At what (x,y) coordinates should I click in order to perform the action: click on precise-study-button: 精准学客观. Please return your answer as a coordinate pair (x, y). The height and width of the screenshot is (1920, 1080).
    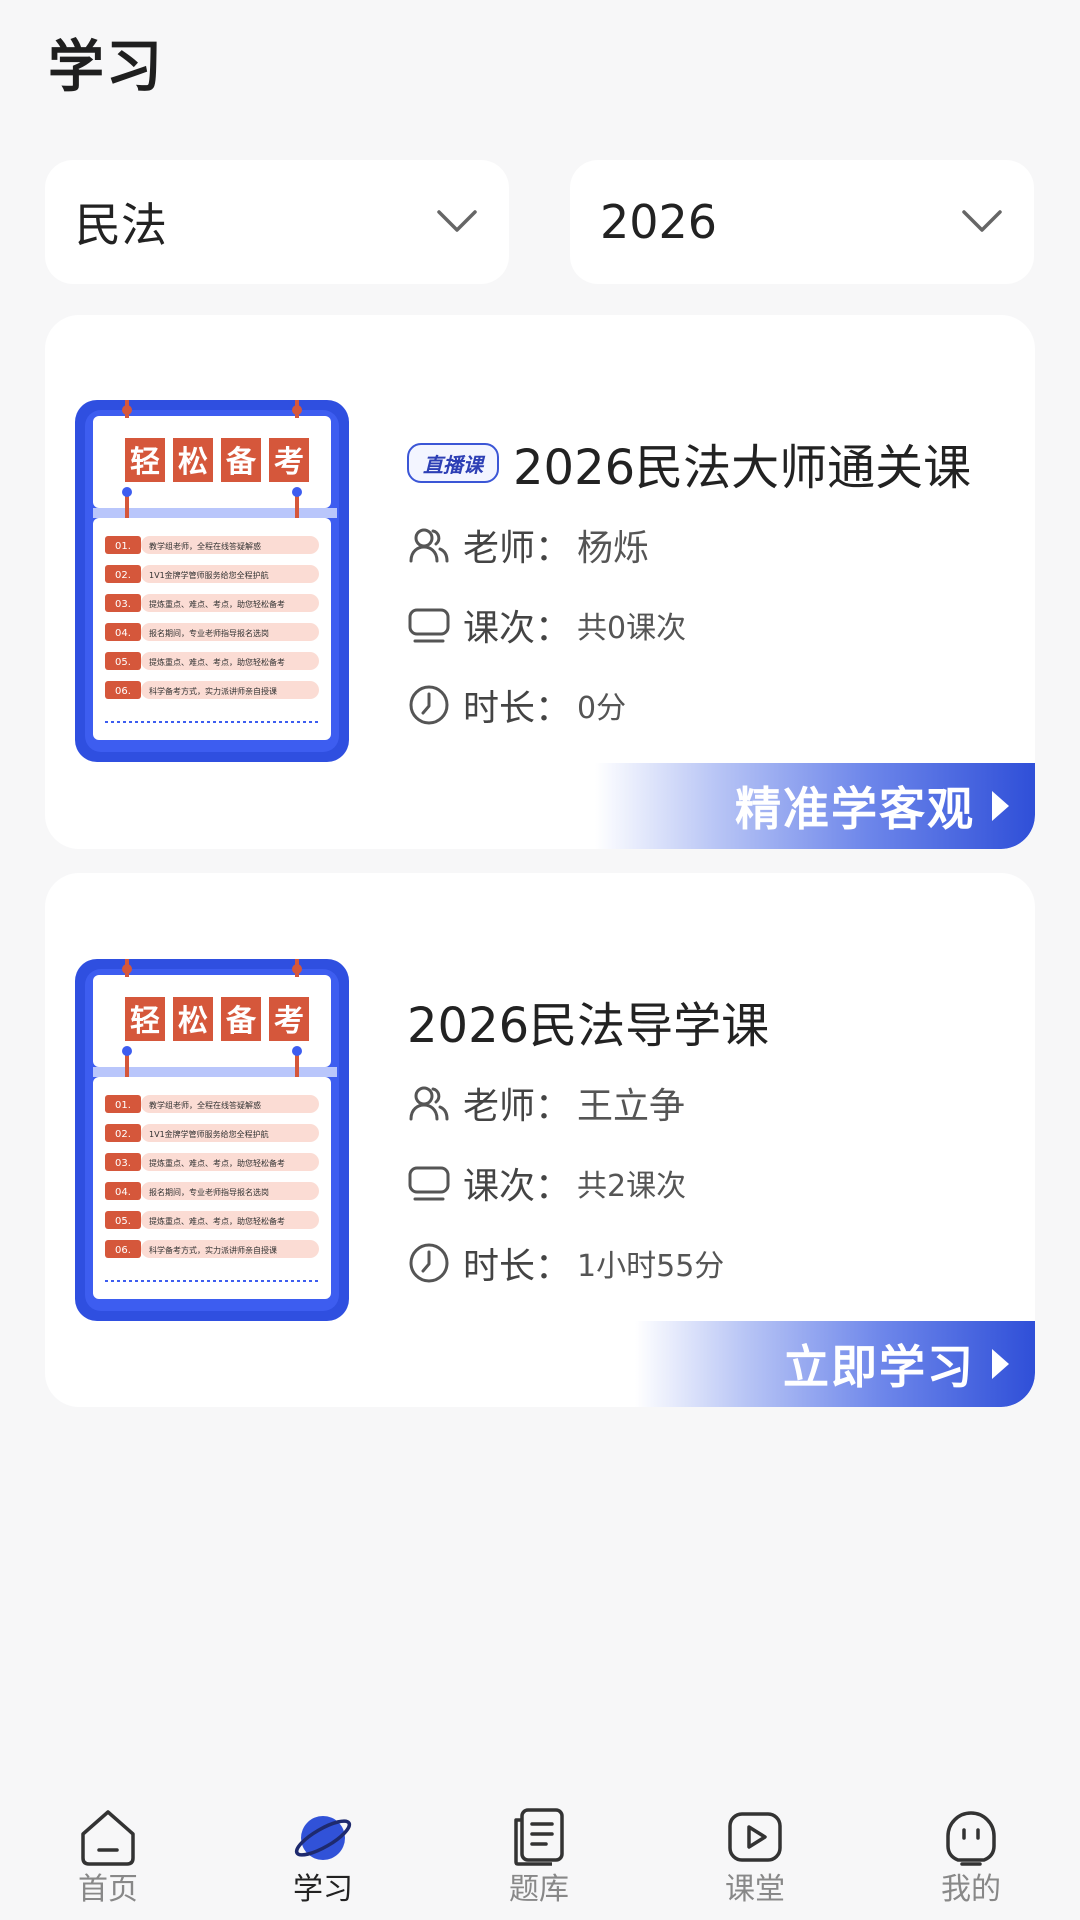
    Looking at the image, I should click on (815, 806).